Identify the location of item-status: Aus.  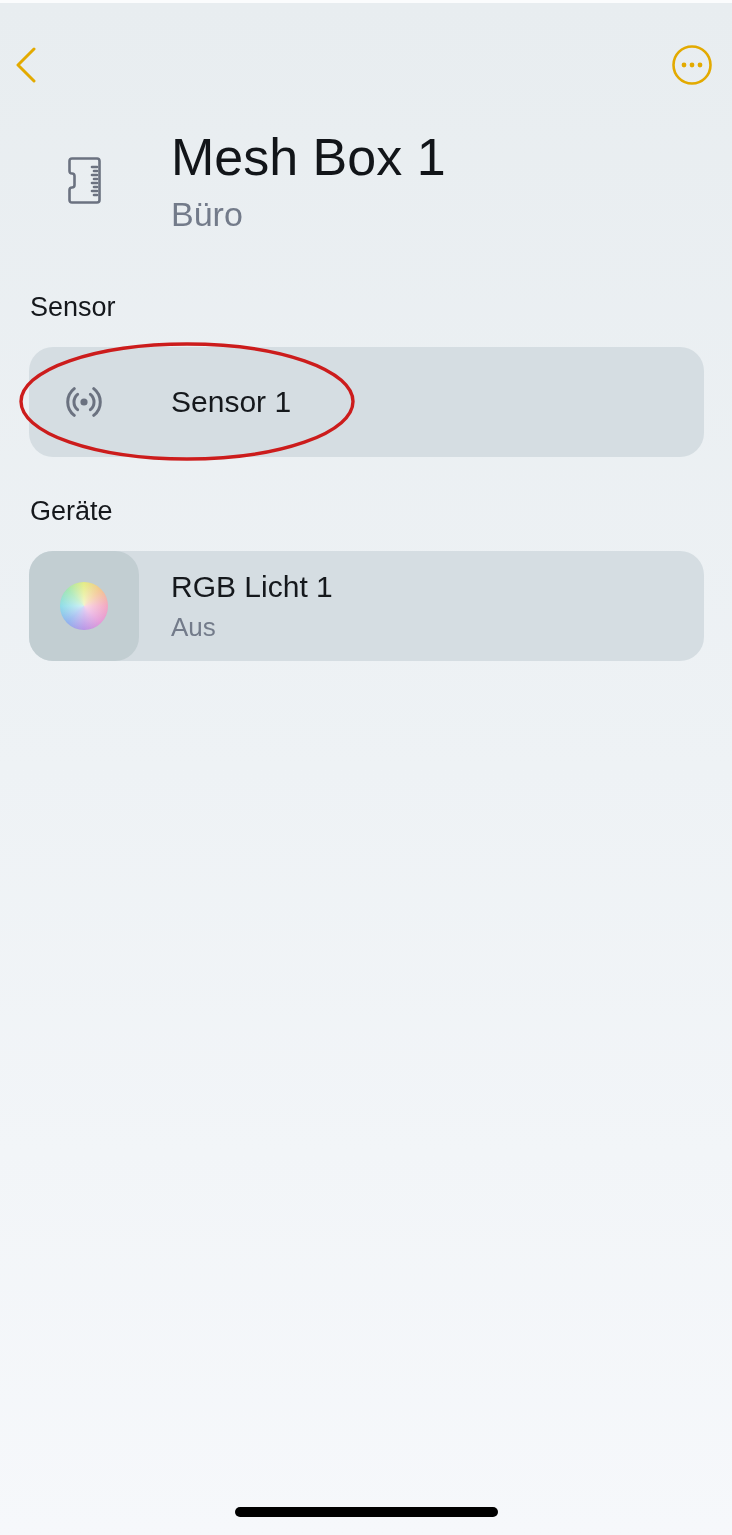
(194, 627).